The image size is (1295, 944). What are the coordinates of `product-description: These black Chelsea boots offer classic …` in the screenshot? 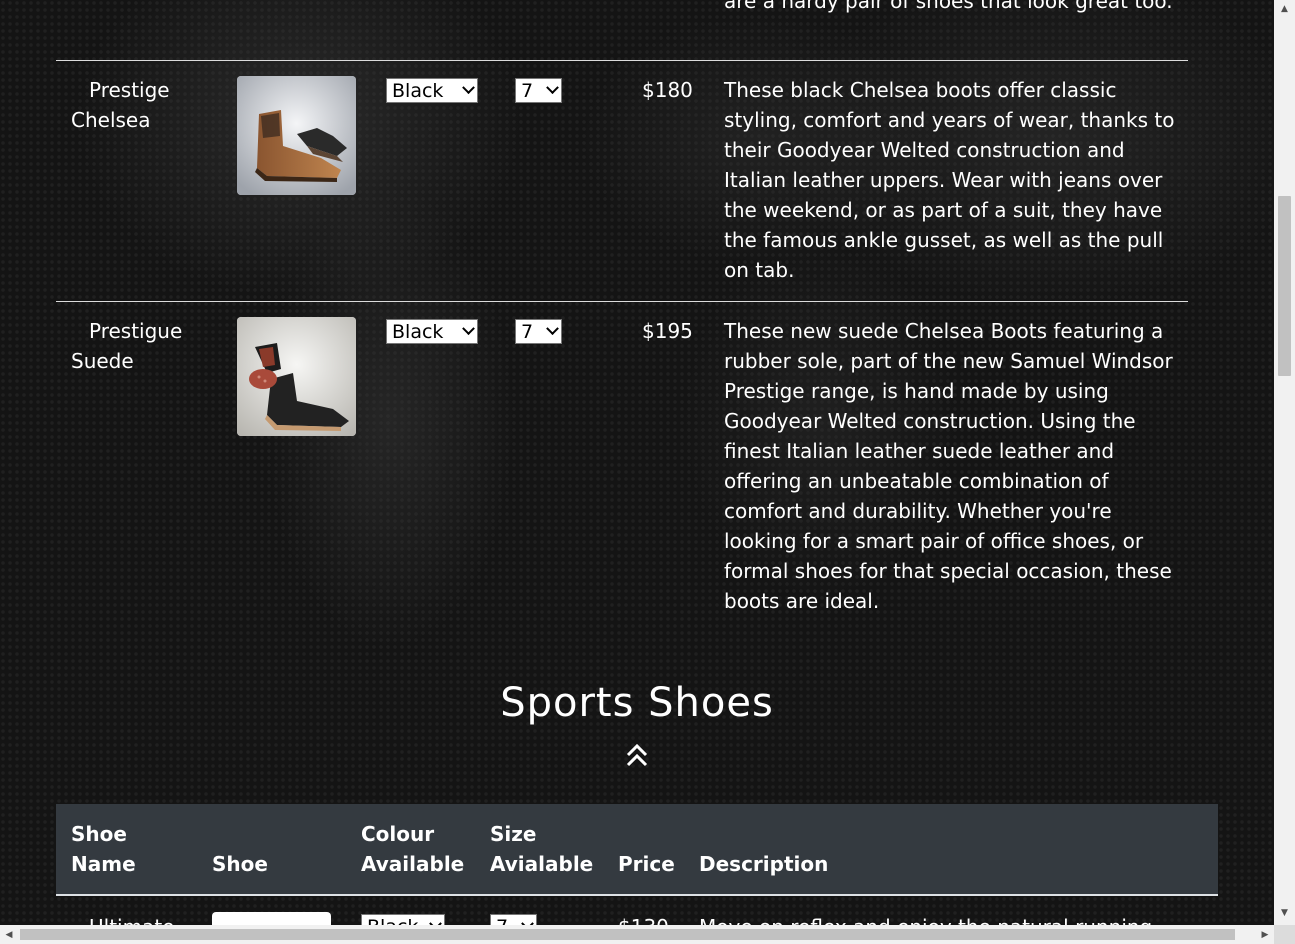 It's located at (949, 180).